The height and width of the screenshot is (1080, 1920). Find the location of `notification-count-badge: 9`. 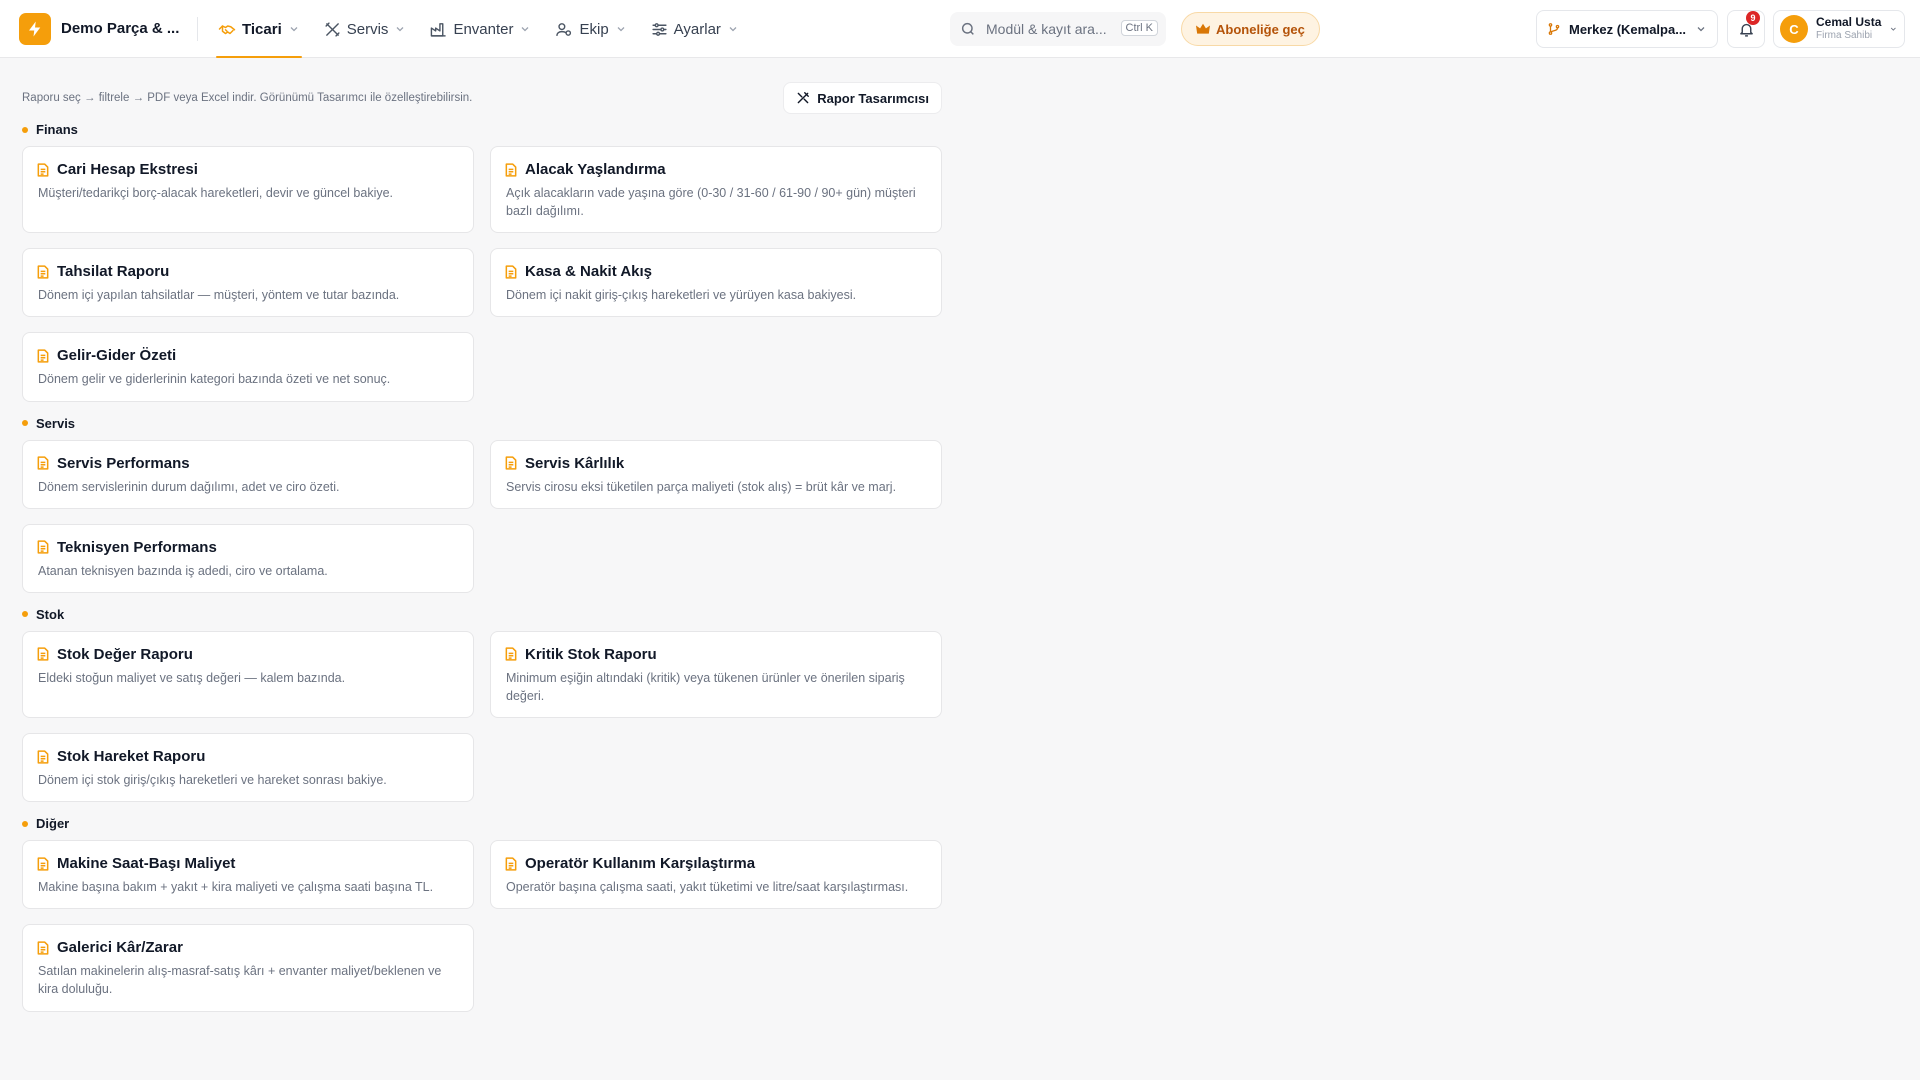

notification-count-badge: 9 is located at coordinates (1753, 18).